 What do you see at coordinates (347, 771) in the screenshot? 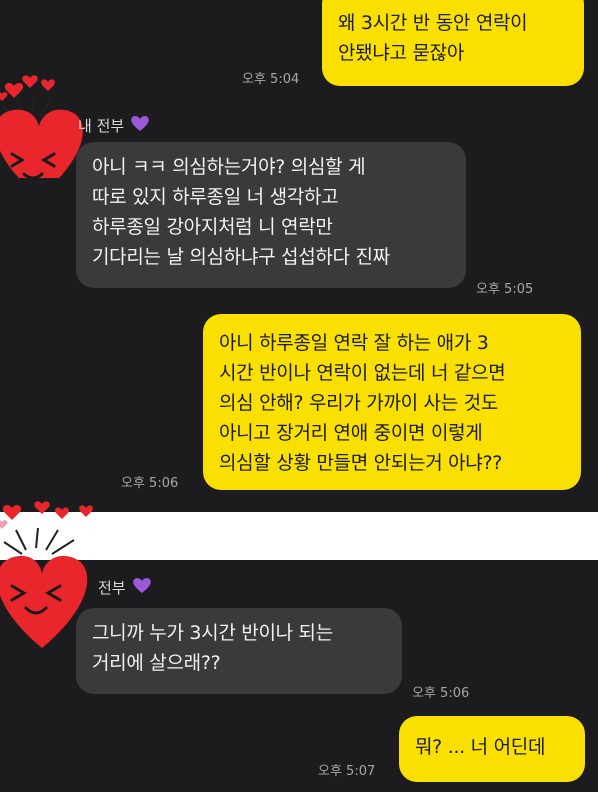
I see `message-timestamp: 오후 5:07` at bounding box center [347, 771].